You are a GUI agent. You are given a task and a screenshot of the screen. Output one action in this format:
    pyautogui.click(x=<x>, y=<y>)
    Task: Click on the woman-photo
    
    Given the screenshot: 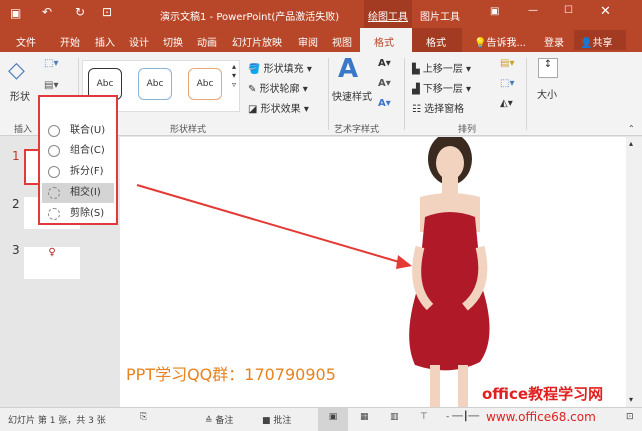 What is the action you would take?
    pyautogui.click(x=449, y=272)
    